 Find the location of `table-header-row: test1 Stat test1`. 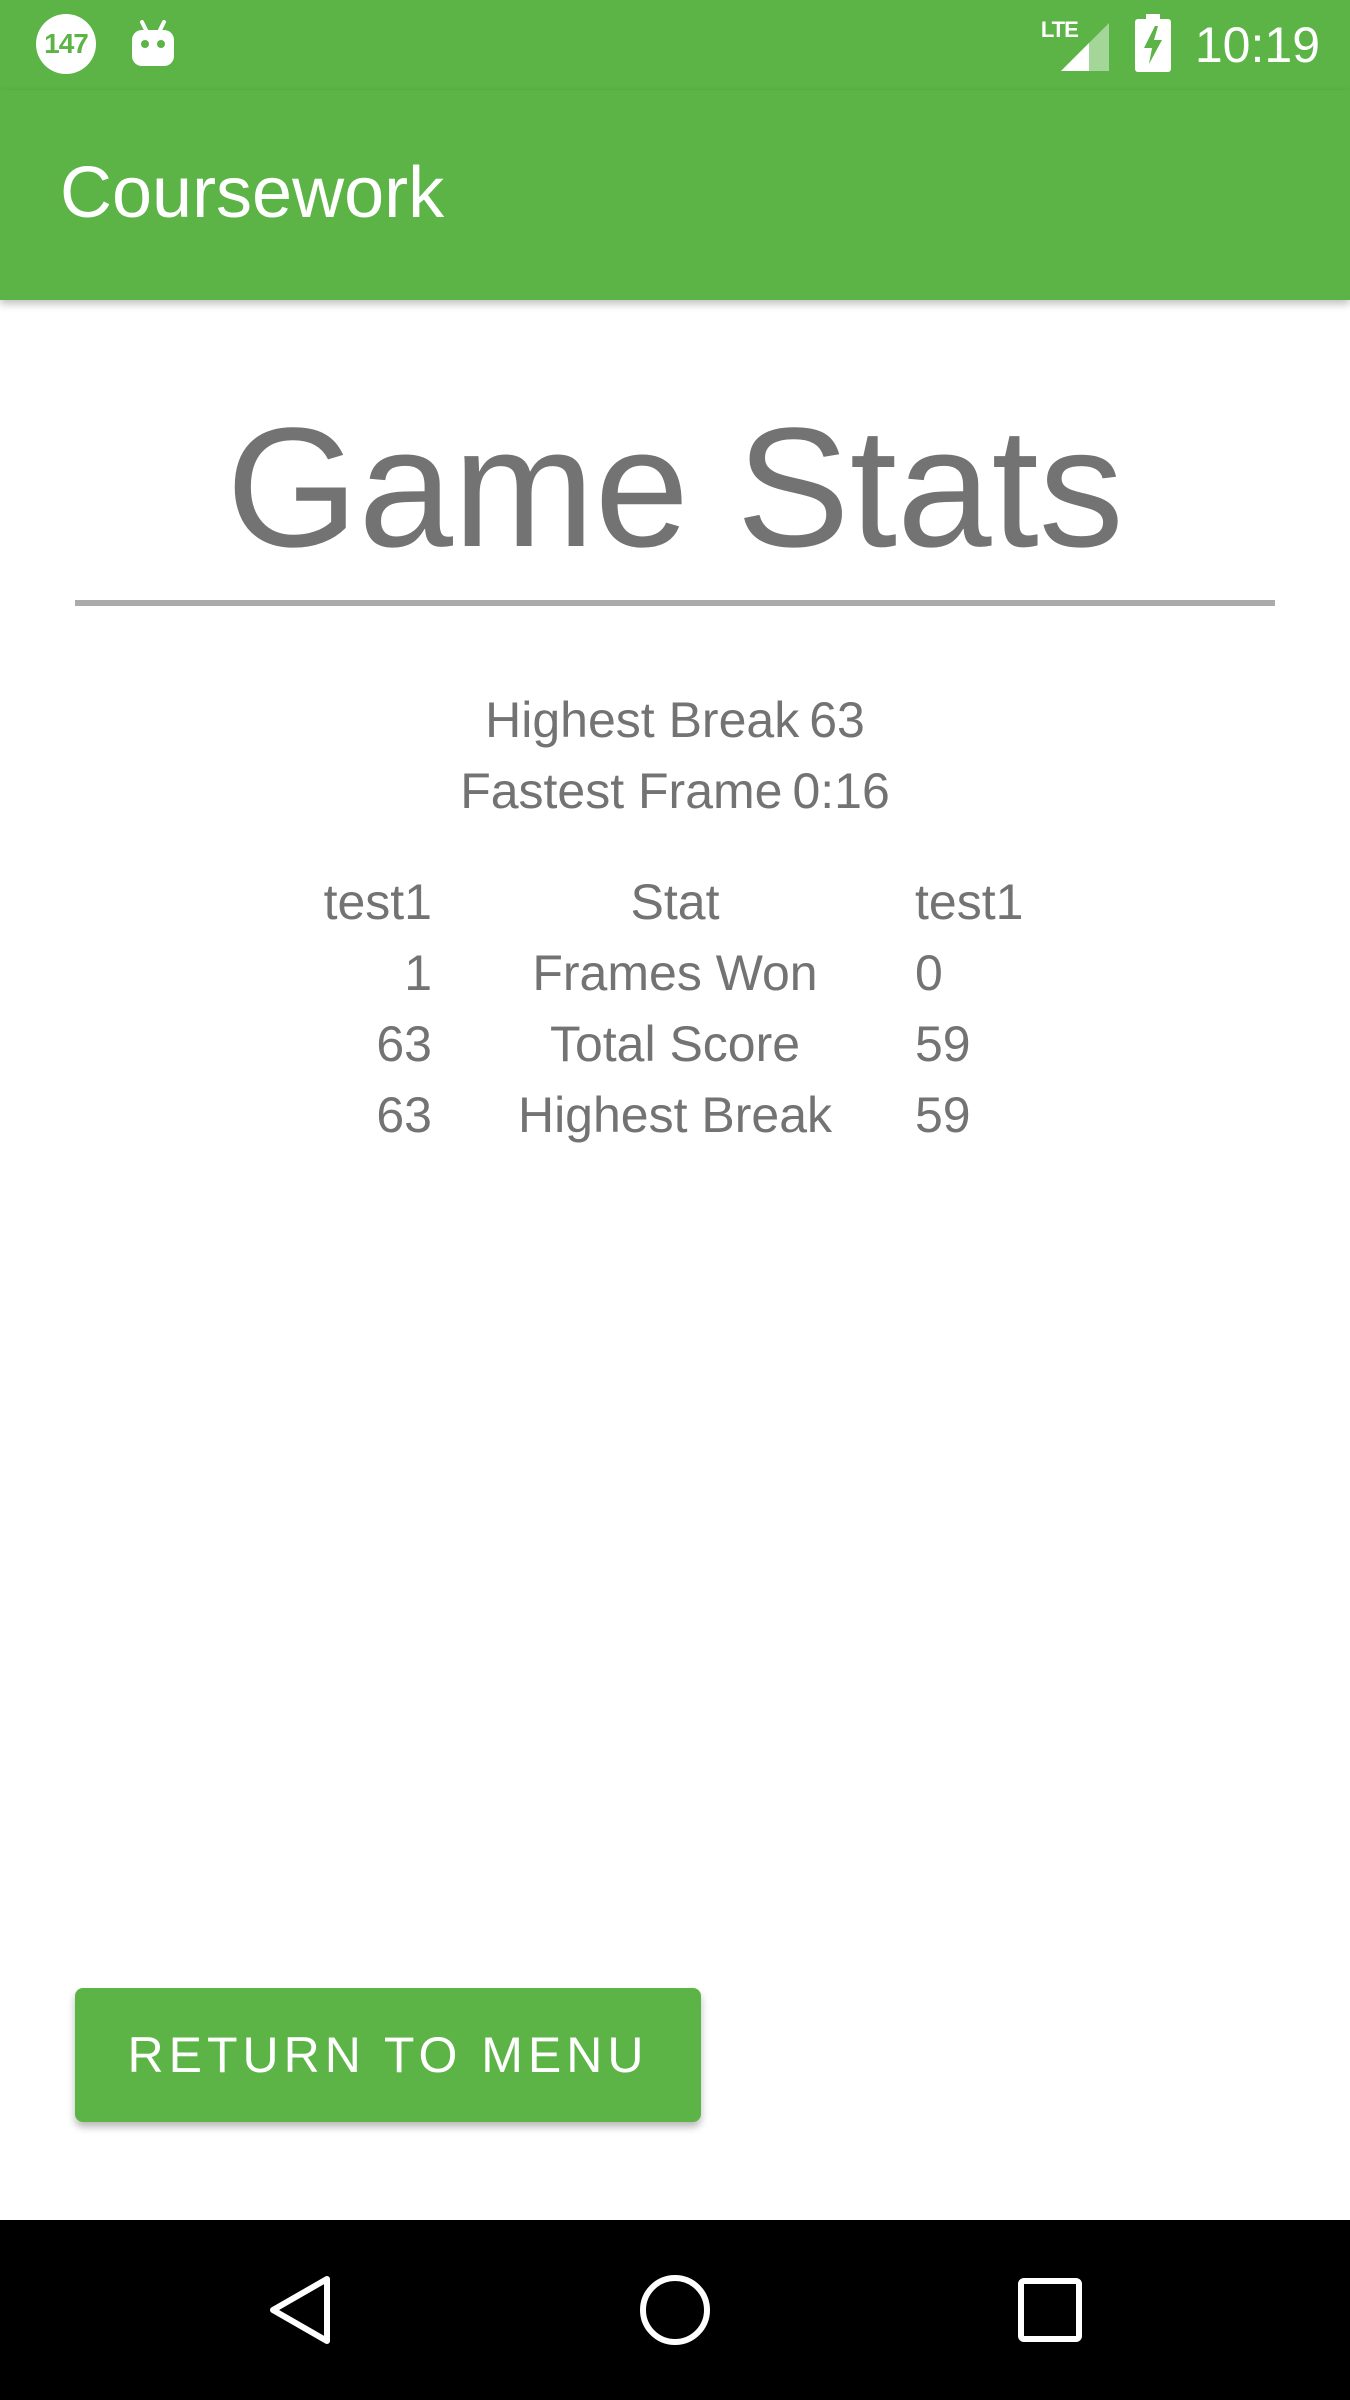

table-header-row: test1 Stat test1 is located at coordinates (675, 908).